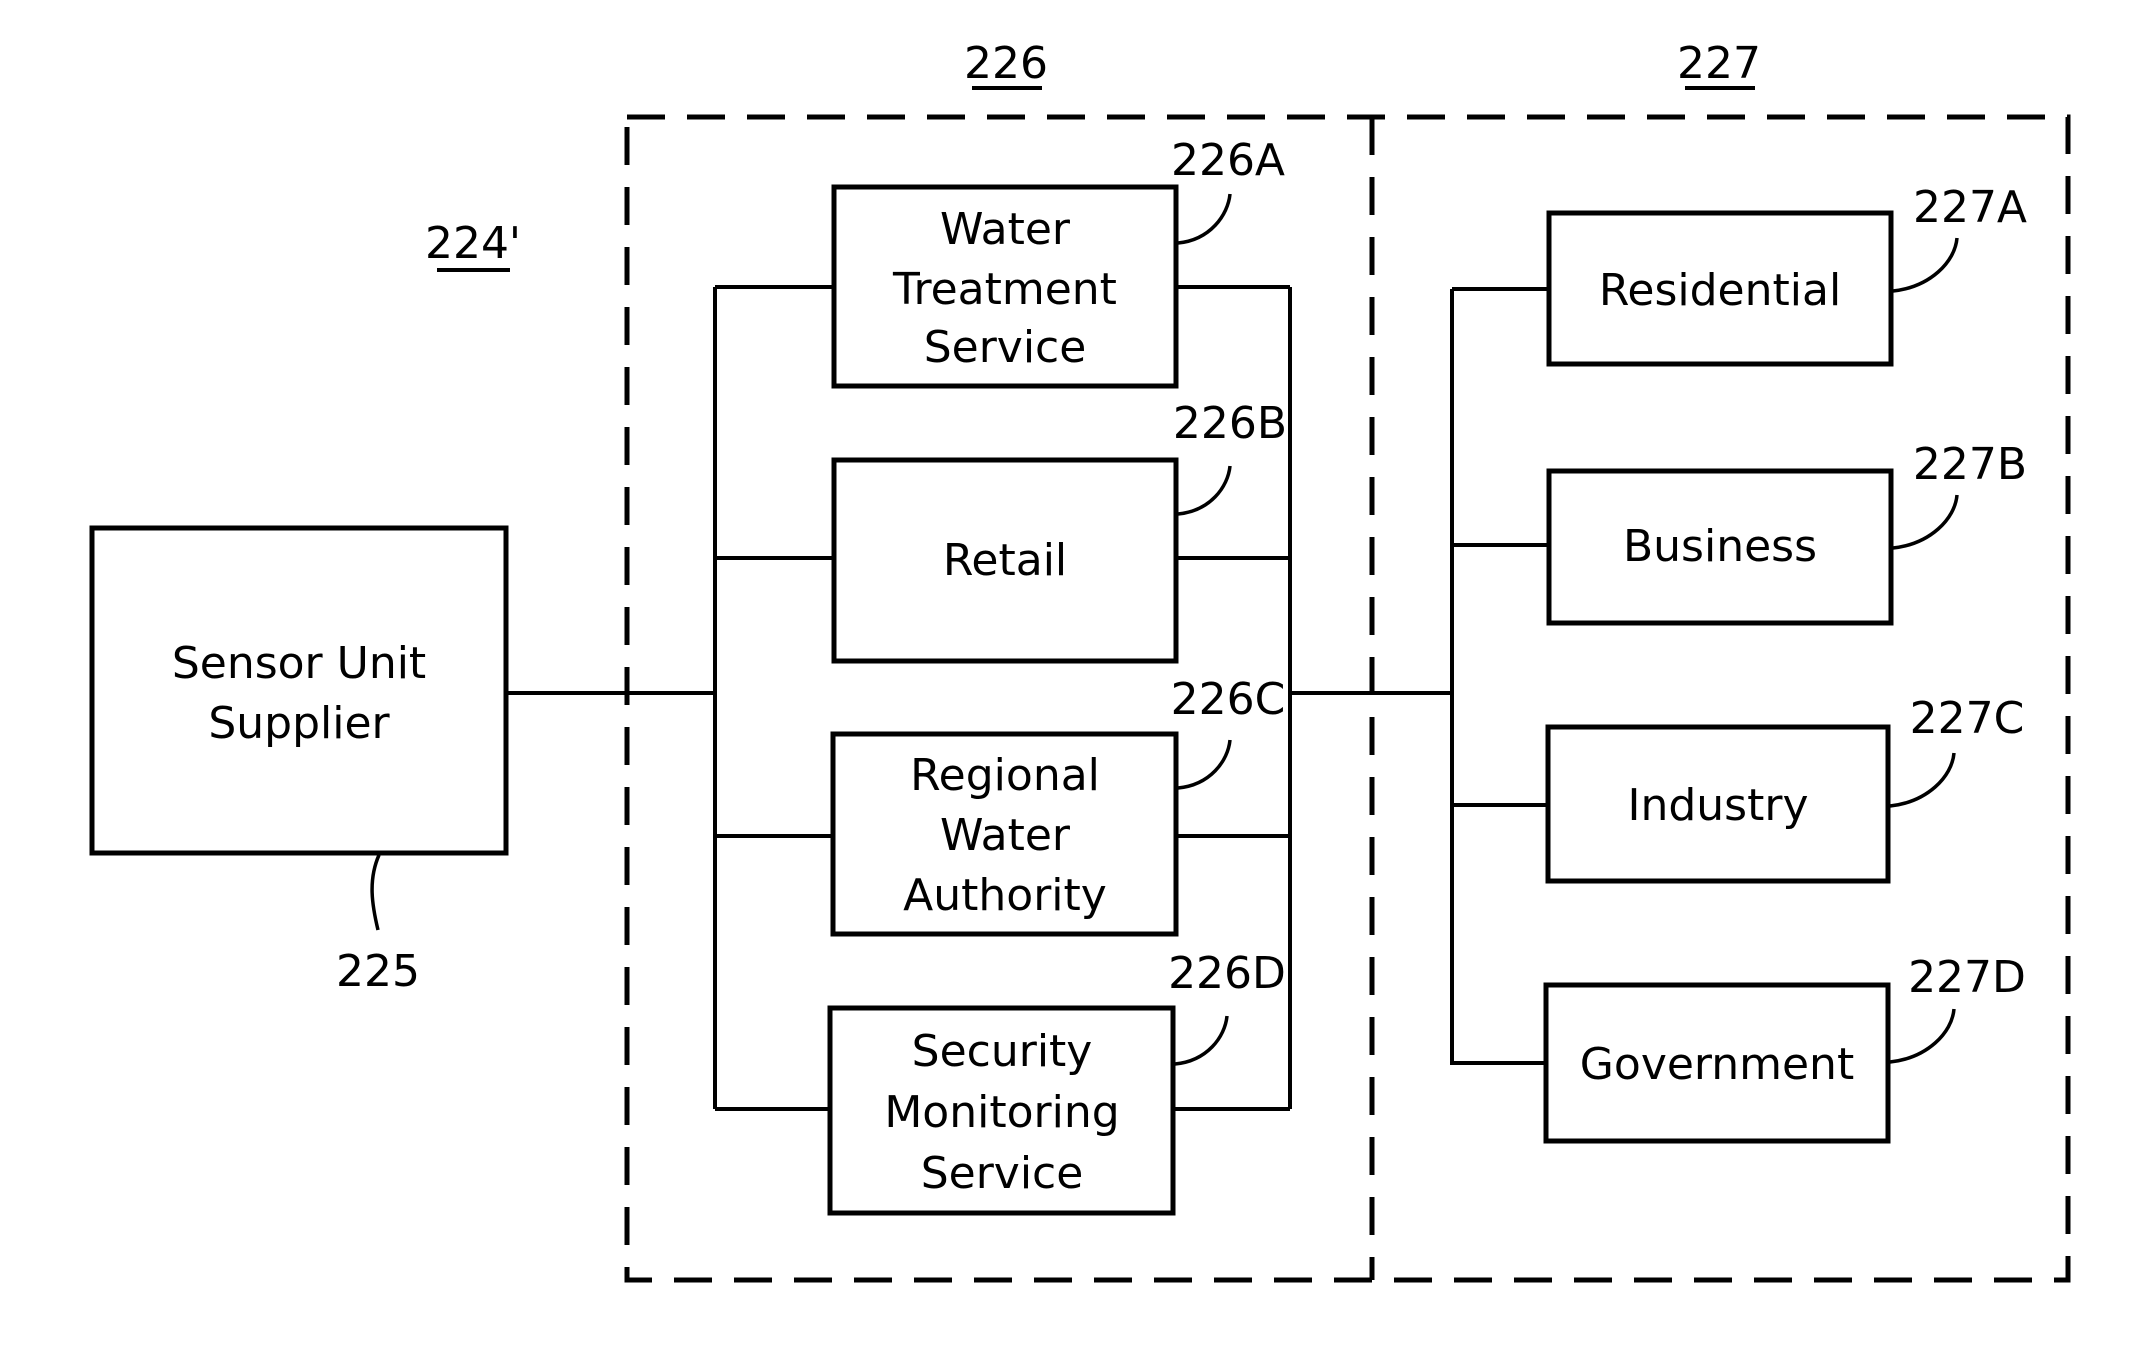  I want to click on supplier-box, so click(299, 690).